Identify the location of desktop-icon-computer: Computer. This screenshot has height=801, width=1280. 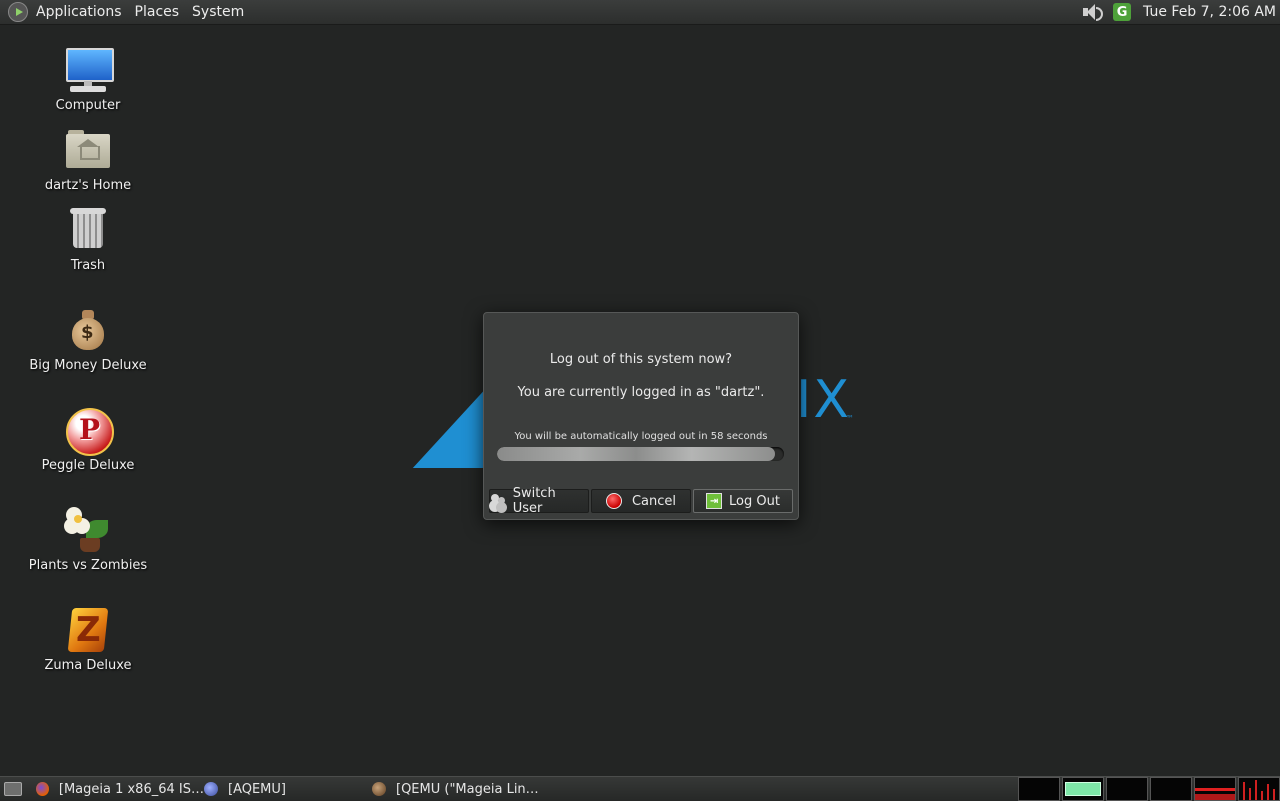
(88, 79).